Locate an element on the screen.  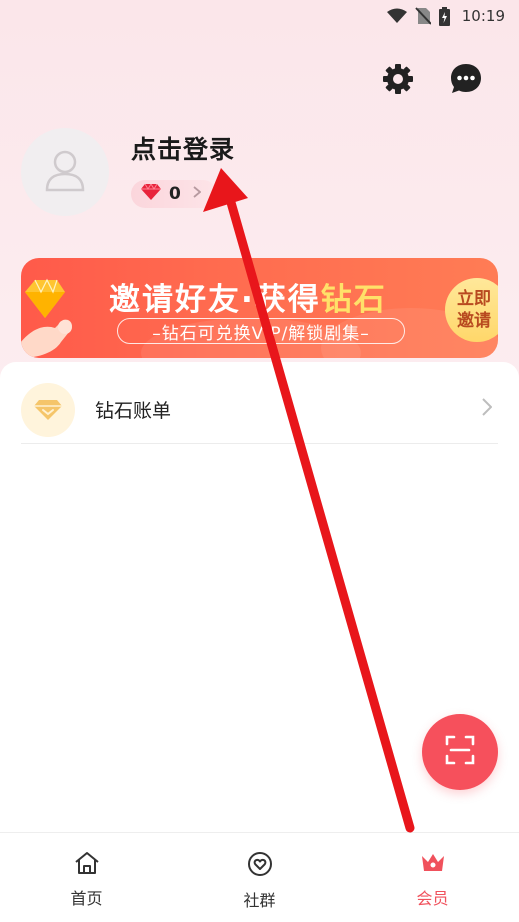
nav-label-community: 社群 is located at coordinates (259, 900).